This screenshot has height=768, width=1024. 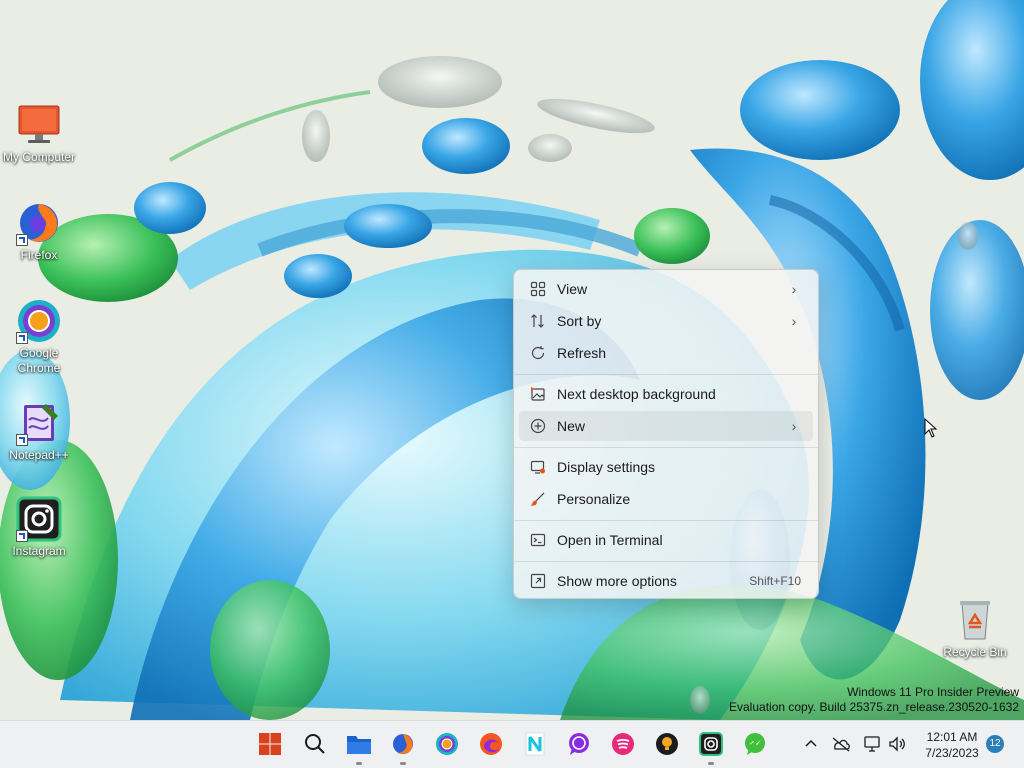 I want to click on menu-item-label: Display settings, so click(x=606, y=467).